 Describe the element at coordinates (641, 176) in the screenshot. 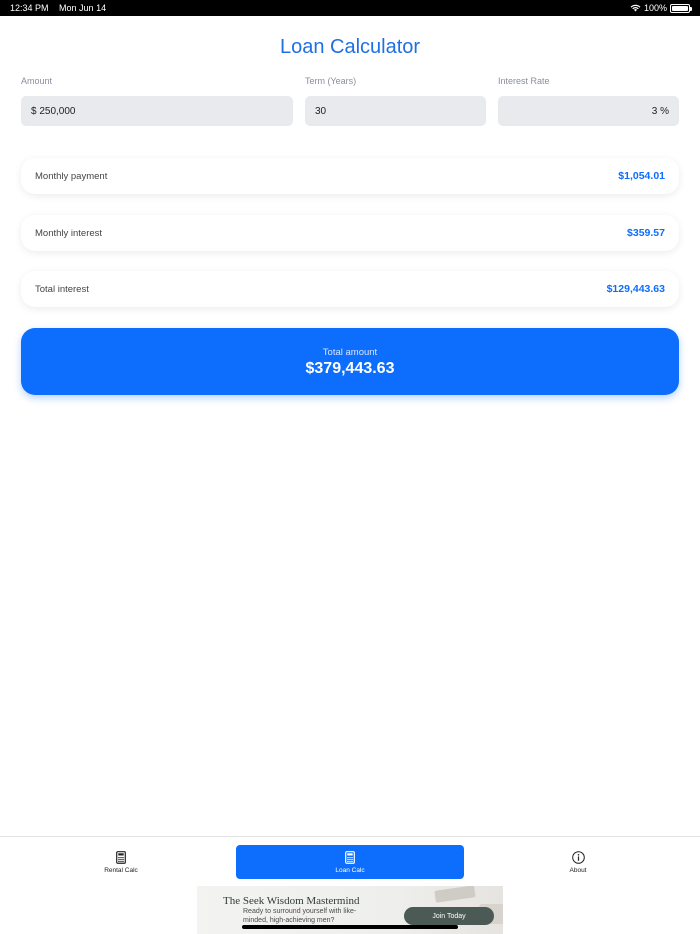

I see `monthly-payment-value: $1,054.01` at that location.